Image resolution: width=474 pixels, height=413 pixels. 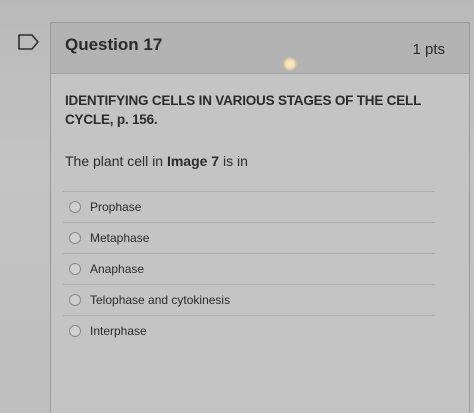 I want to click on prompt-suffix: is in, so click(x=233, y=161).